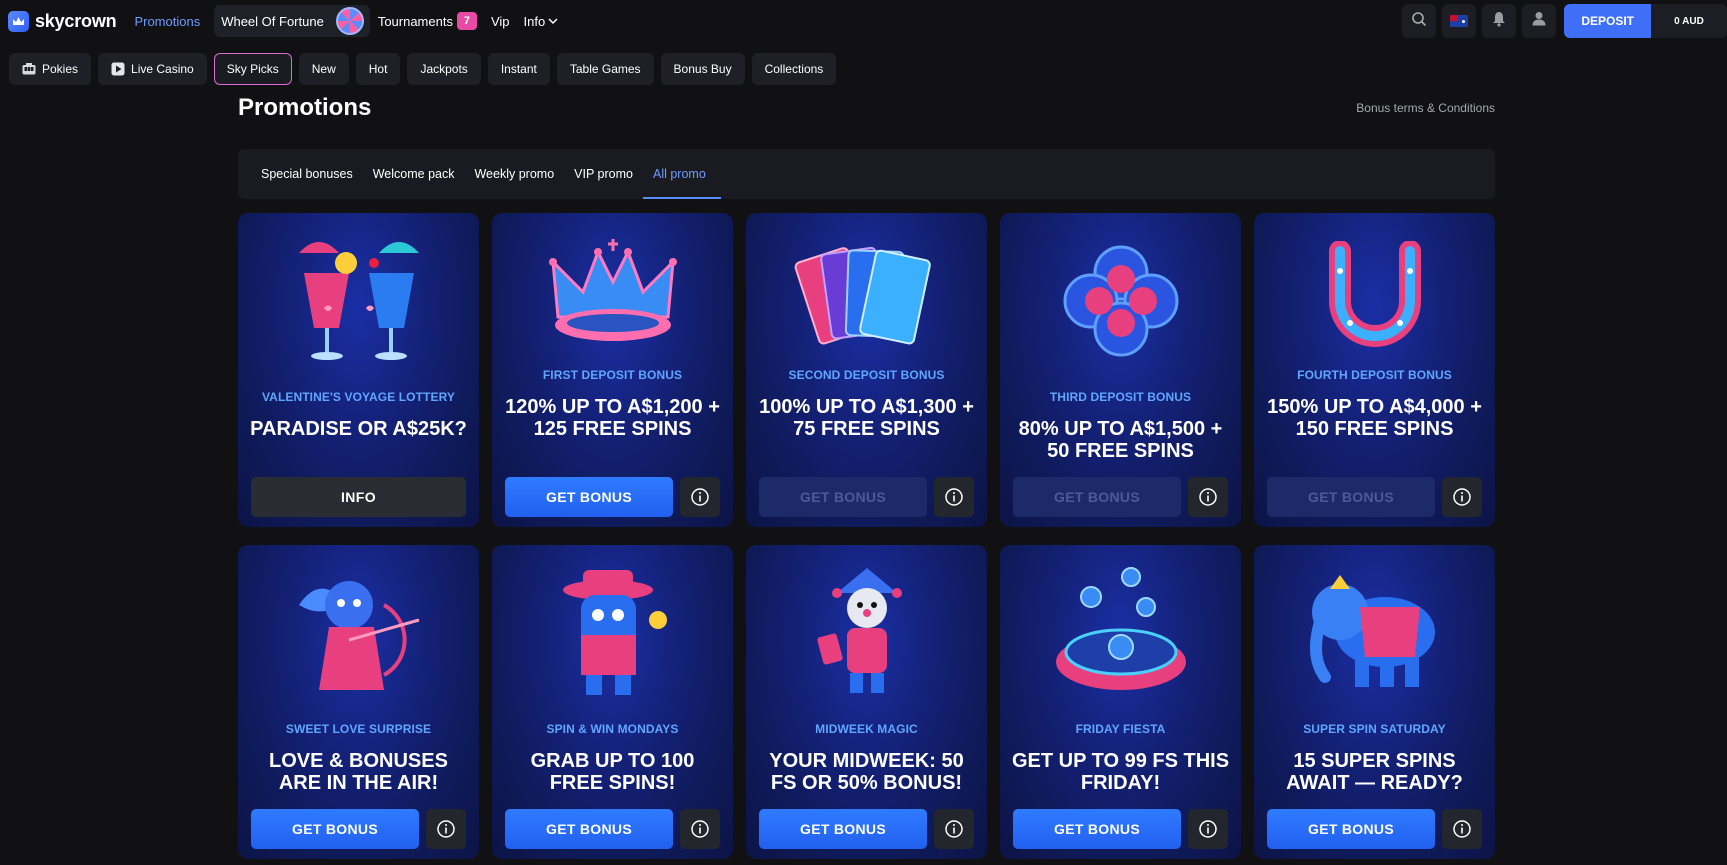 Image resolution: width=1727 pixels, height=865 pixels. I want to click on chevron-down-icon, so click(553, 21).